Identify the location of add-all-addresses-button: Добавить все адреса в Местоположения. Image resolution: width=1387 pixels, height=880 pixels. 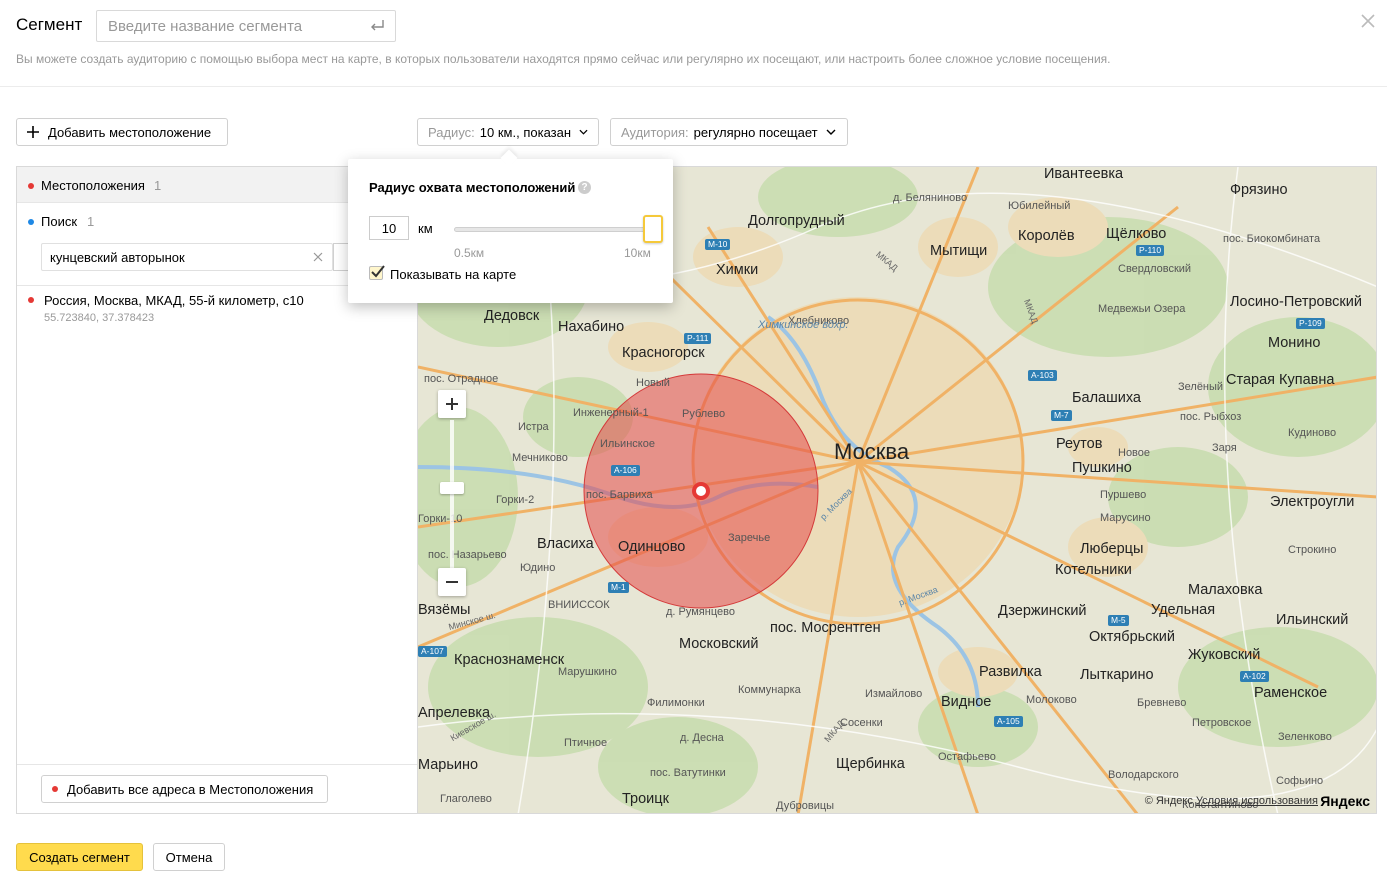
(184, 789).